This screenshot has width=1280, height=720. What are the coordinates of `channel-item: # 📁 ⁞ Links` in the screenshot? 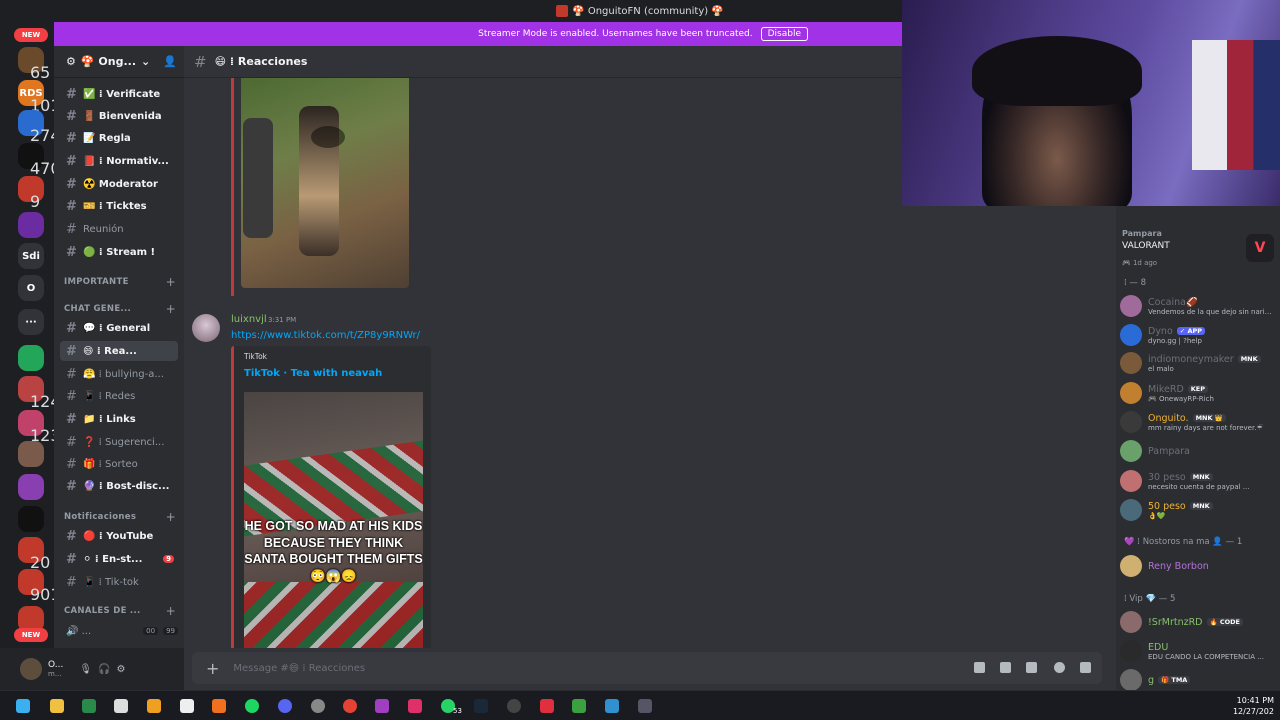 It's located at (119, 419).